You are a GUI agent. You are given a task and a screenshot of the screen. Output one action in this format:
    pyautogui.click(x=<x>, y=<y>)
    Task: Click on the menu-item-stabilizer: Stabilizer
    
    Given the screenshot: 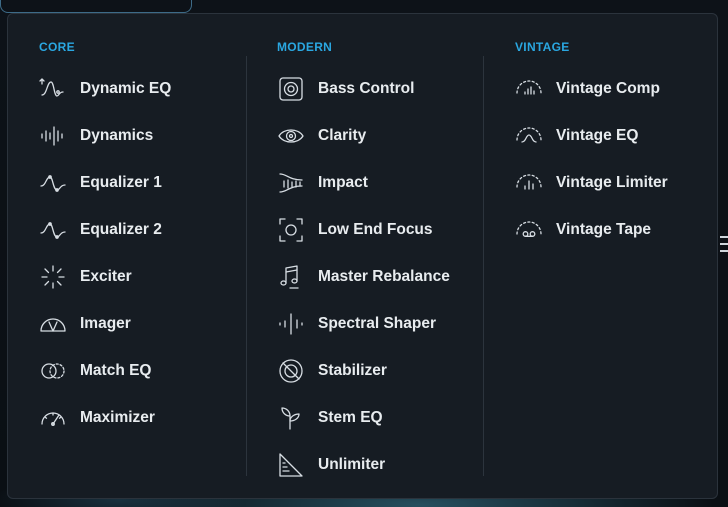 What is the action you would take?
    pyautogui.click(x=378, y=371)
    